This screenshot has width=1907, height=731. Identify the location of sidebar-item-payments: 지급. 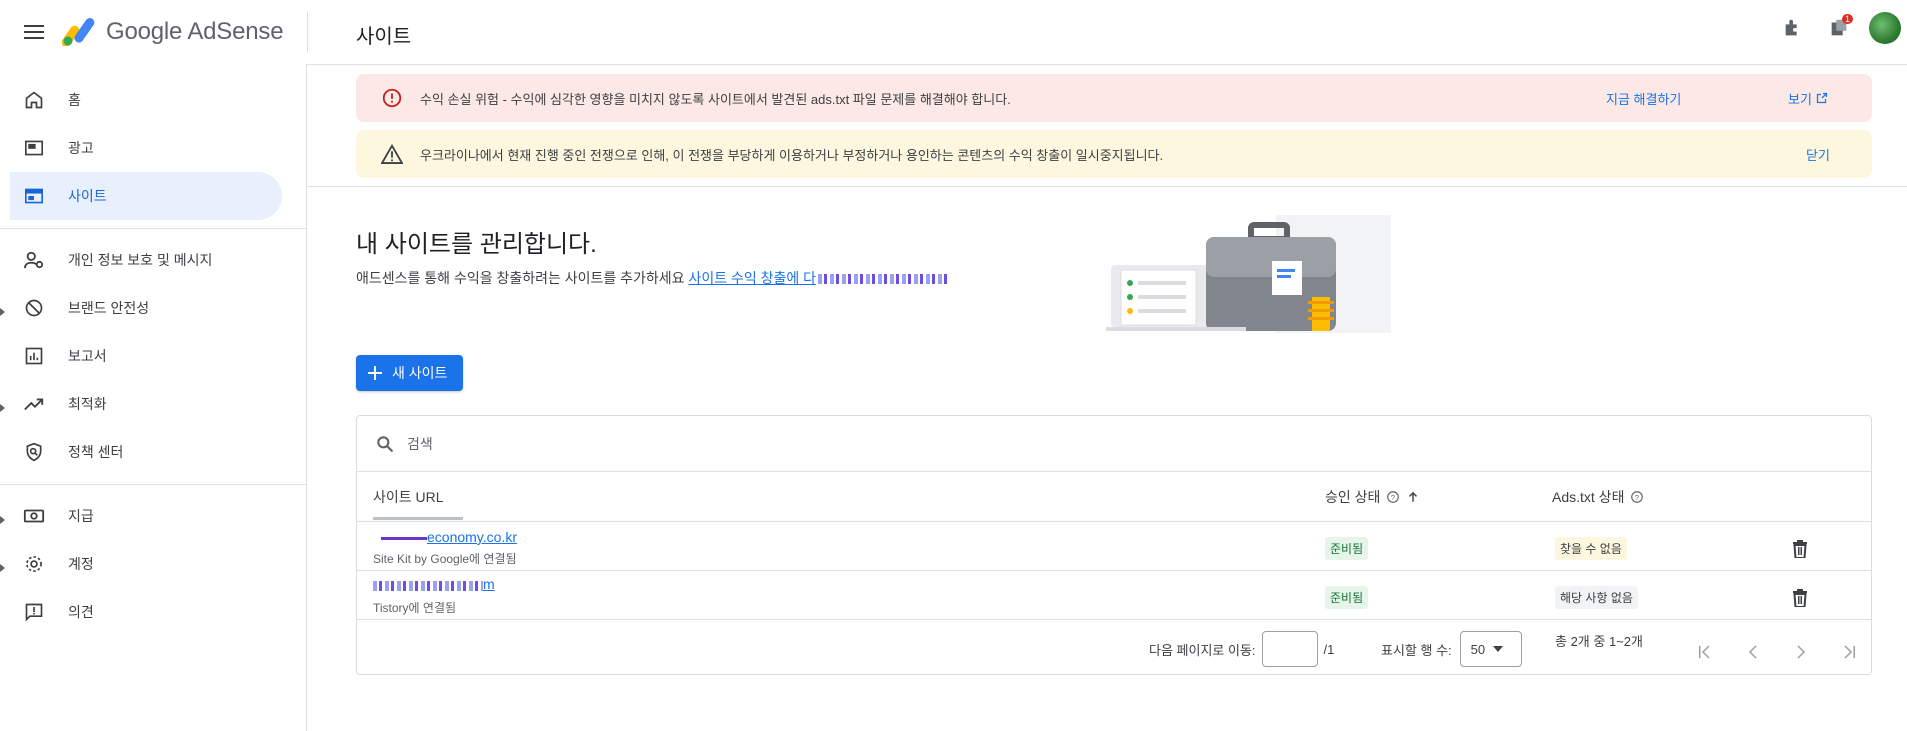
(146, 516).